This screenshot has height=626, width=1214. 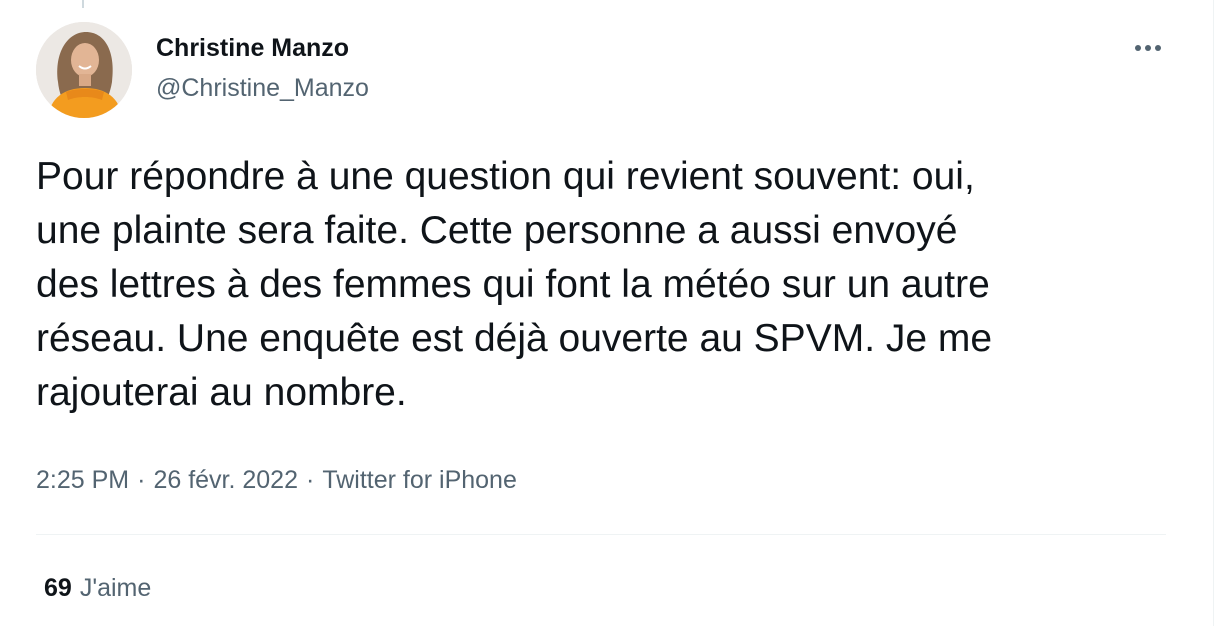 I want to click on more-options-button, so click(x=1148, y=48).